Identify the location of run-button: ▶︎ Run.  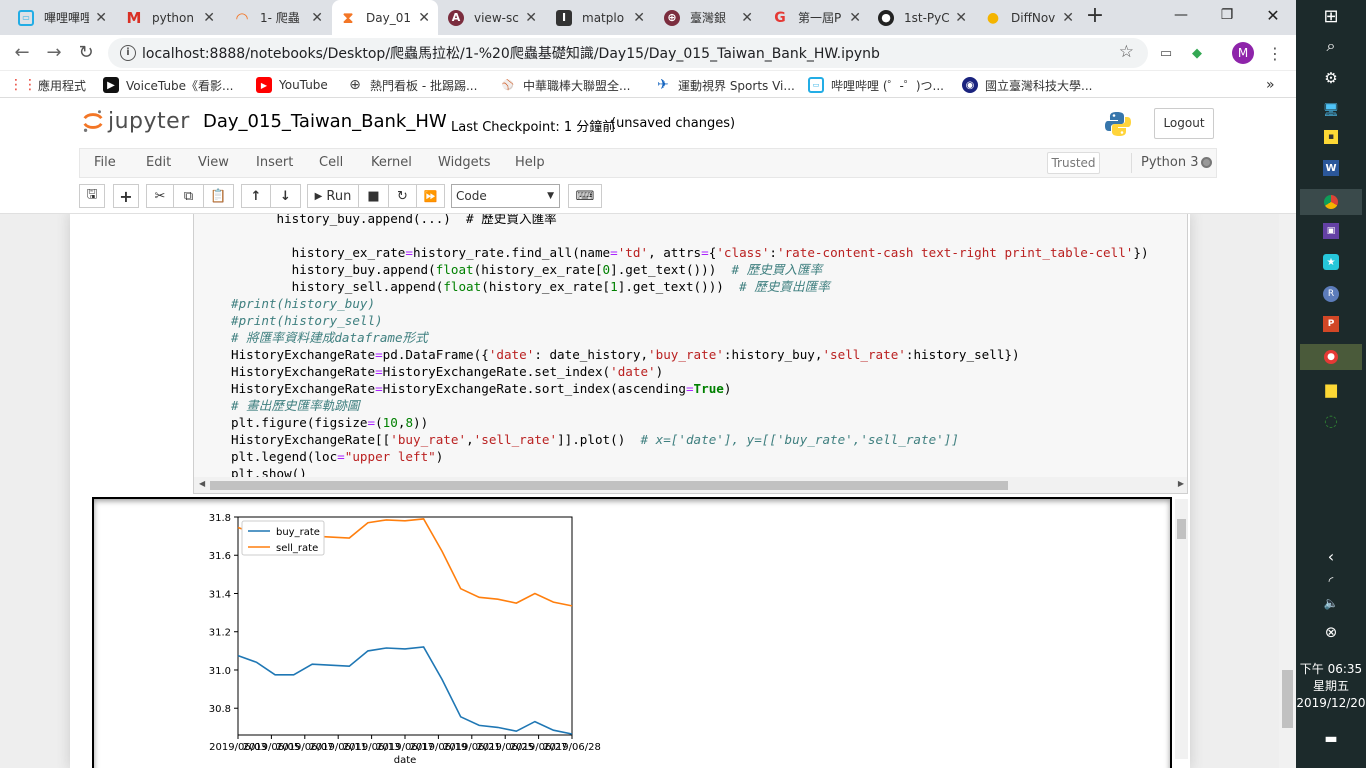
(333, 196).